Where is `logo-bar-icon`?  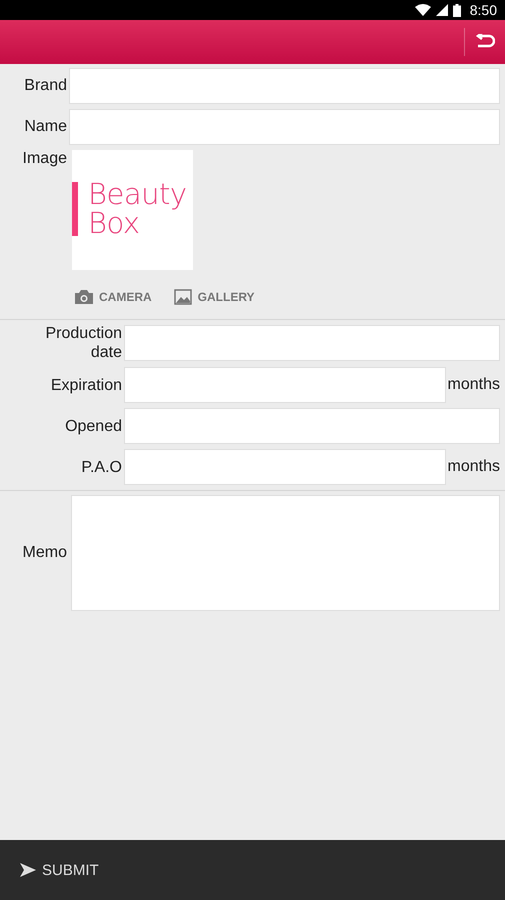 logo-bar-icon is located at coordinates (75, 209).